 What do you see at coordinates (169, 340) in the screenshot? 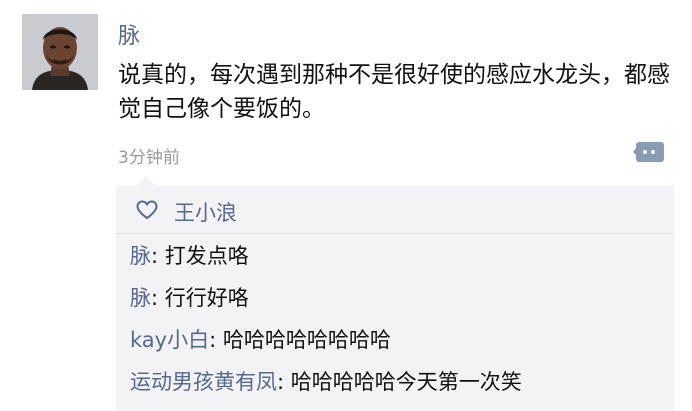
I see `comment-author: kay小白` at bounding box center [169, 340].